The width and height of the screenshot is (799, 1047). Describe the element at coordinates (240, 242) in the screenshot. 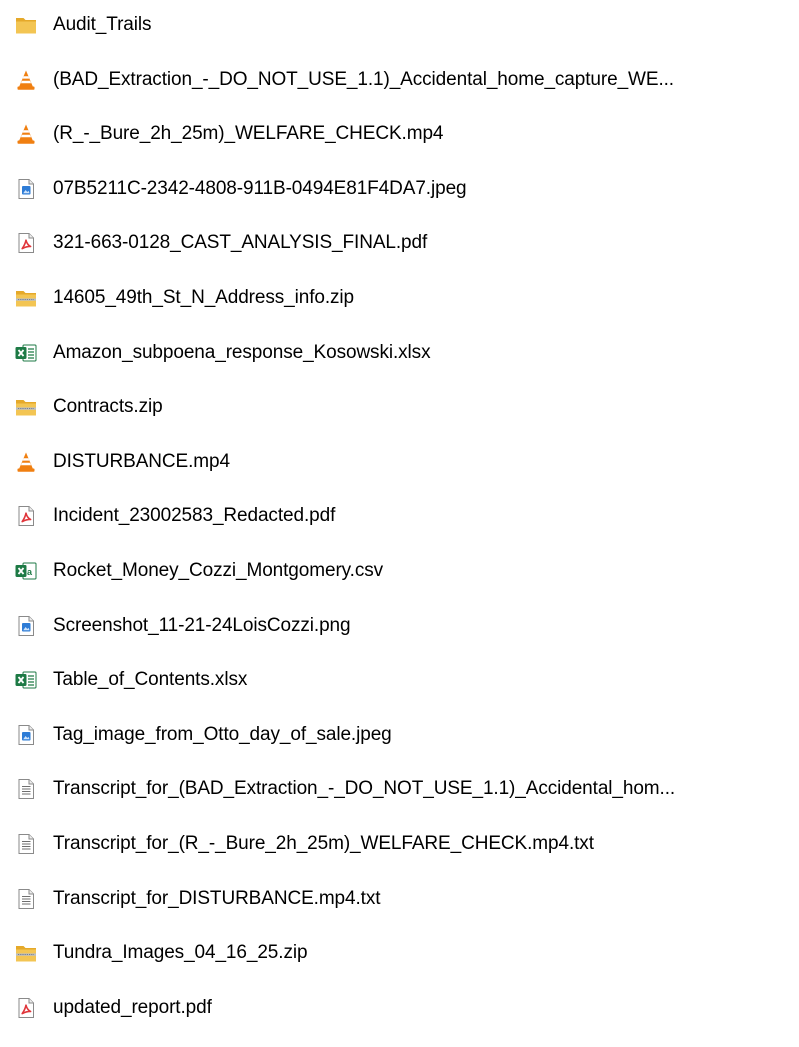

I see `file-name: 321-663-0128_CAST_ANALYSIS_FINAL.pdf` at that location.